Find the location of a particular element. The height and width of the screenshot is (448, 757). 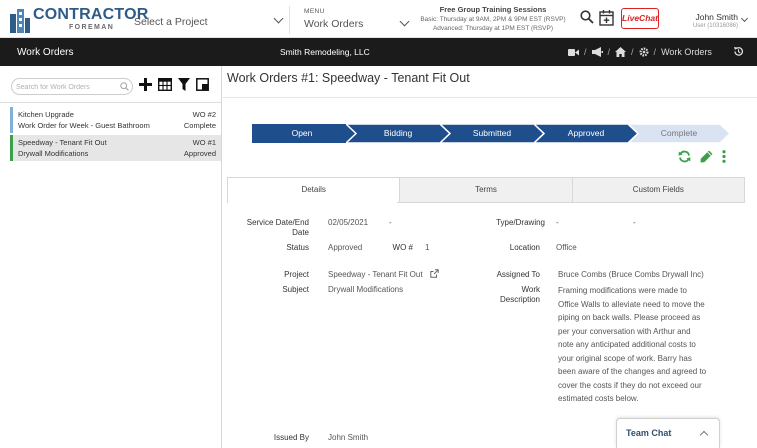

assigned-to-value: Bruce Combs (Bruce Combs Drywall Inc) is located at coordinates (631, 274).